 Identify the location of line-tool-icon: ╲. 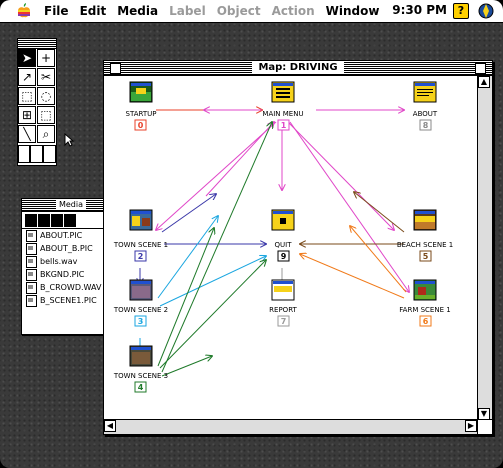
(27, 134).